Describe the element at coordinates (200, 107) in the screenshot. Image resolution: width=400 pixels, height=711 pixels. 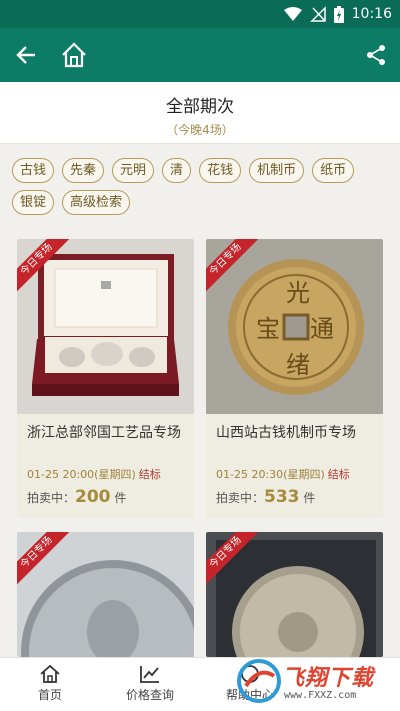
I see `page-title: 全部期次` at that location.